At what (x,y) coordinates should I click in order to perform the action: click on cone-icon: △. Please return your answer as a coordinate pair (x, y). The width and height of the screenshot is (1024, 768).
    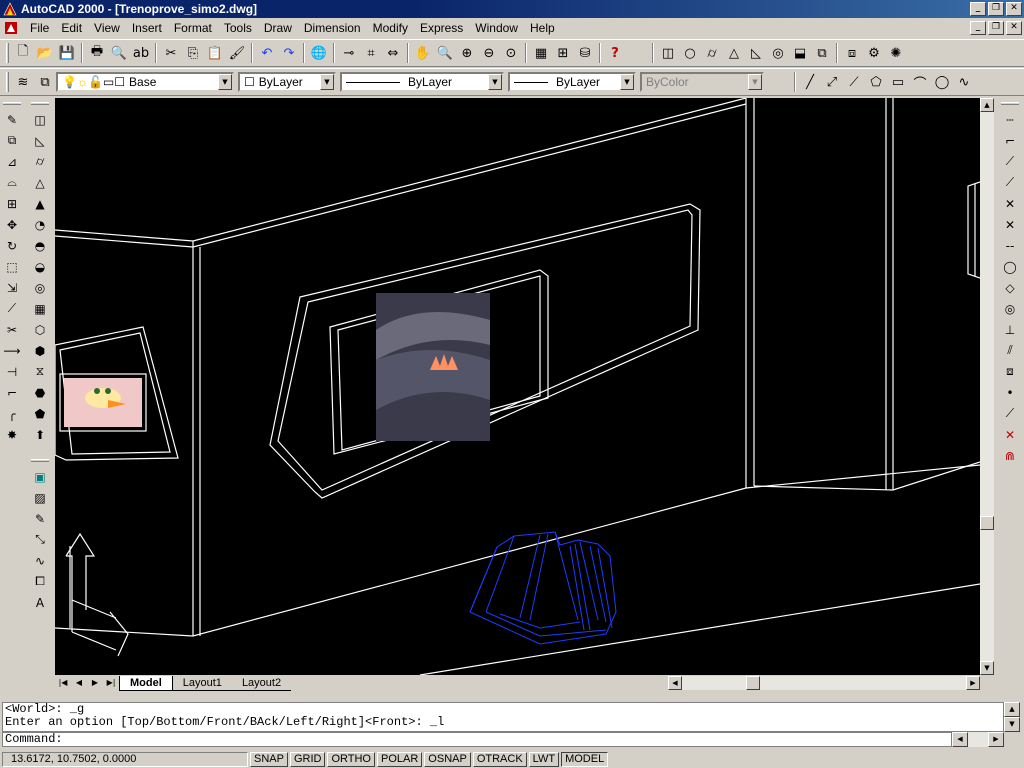
    Looking at the image, I should click on (734, 53).